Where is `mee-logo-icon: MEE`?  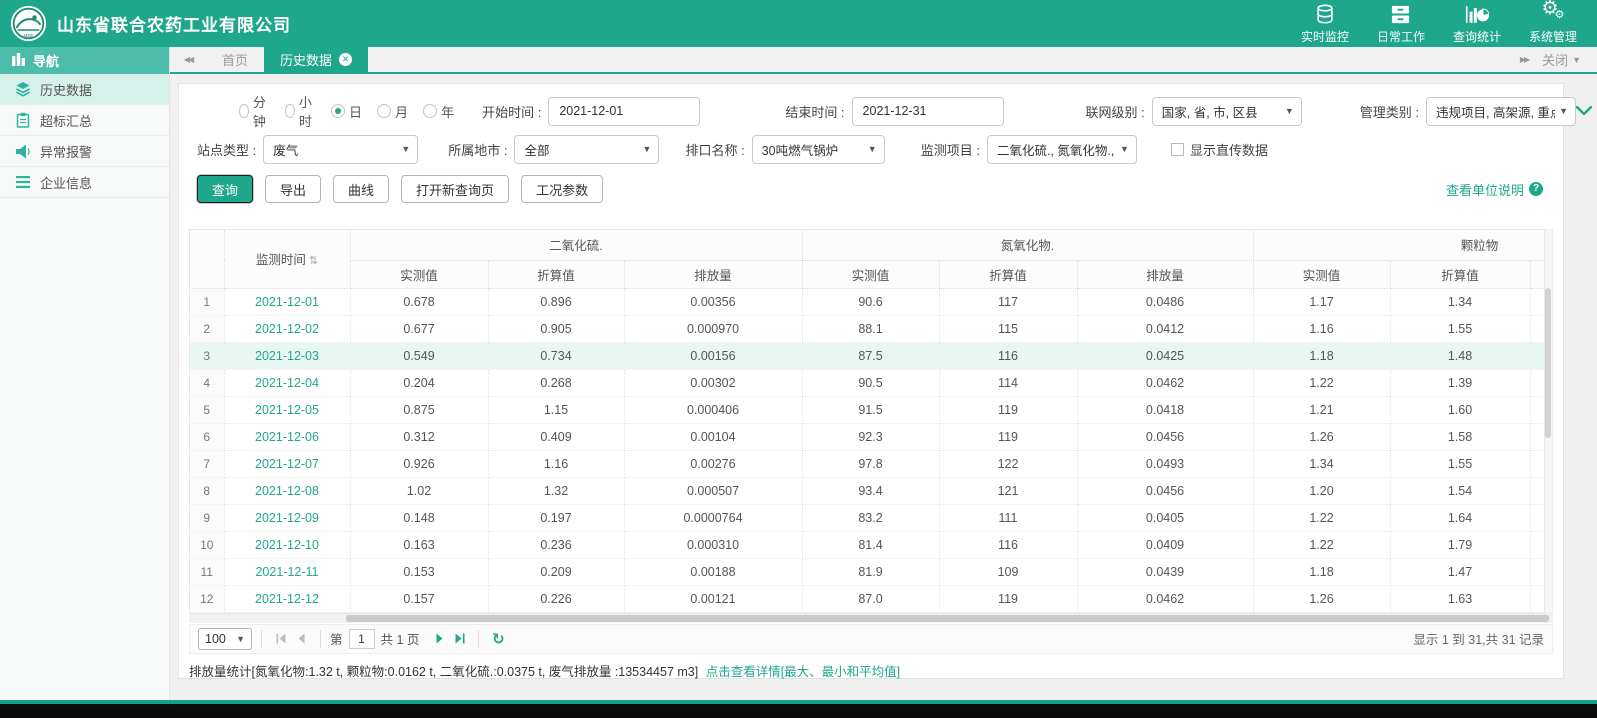 mee-logo-icon: MEE is located at coordinates (28, 23).